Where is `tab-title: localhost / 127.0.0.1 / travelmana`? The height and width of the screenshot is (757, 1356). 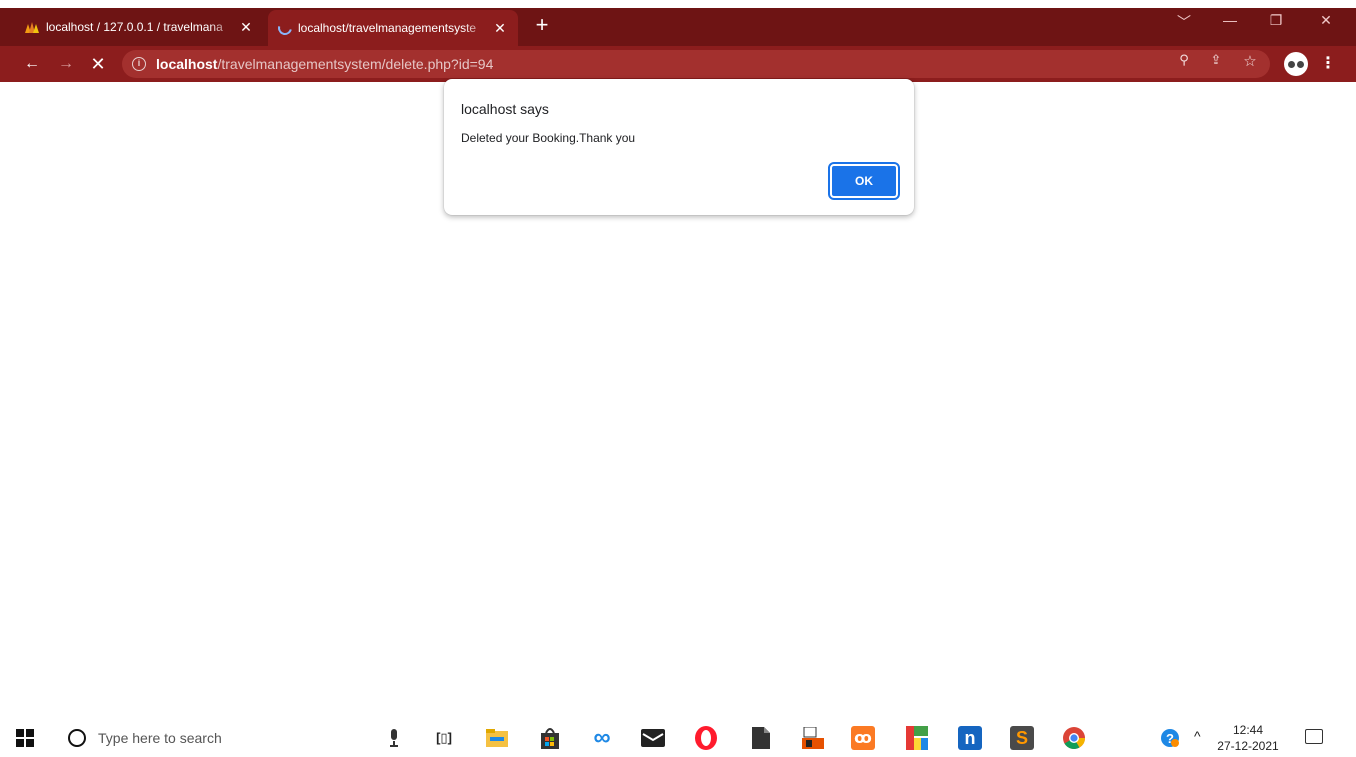
tab-title: localhost / 127.0.0.1 / travelmana is located at coordinates (134, 27).